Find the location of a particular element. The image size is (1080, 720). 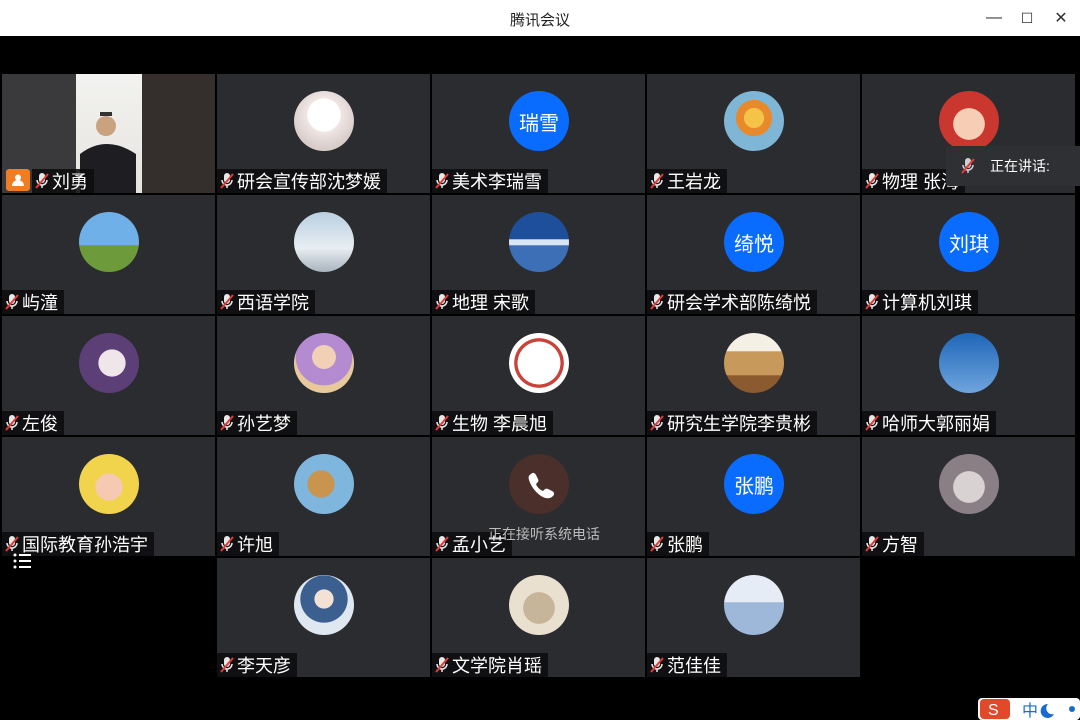

avatar: 瑞雪 is located at coordinates (539, 121).